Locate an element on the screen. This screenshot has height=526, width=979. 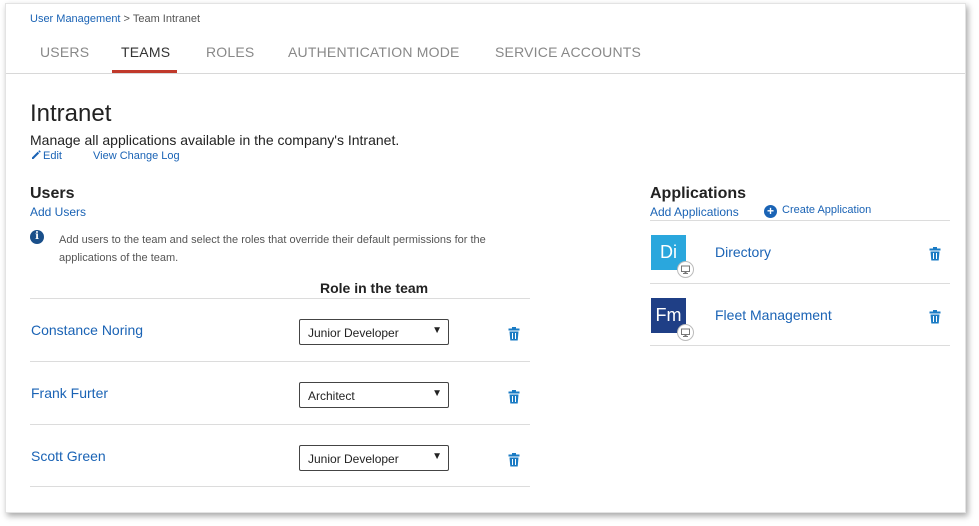
role-select: Architect ▼ is located at coordinates (374, 395).